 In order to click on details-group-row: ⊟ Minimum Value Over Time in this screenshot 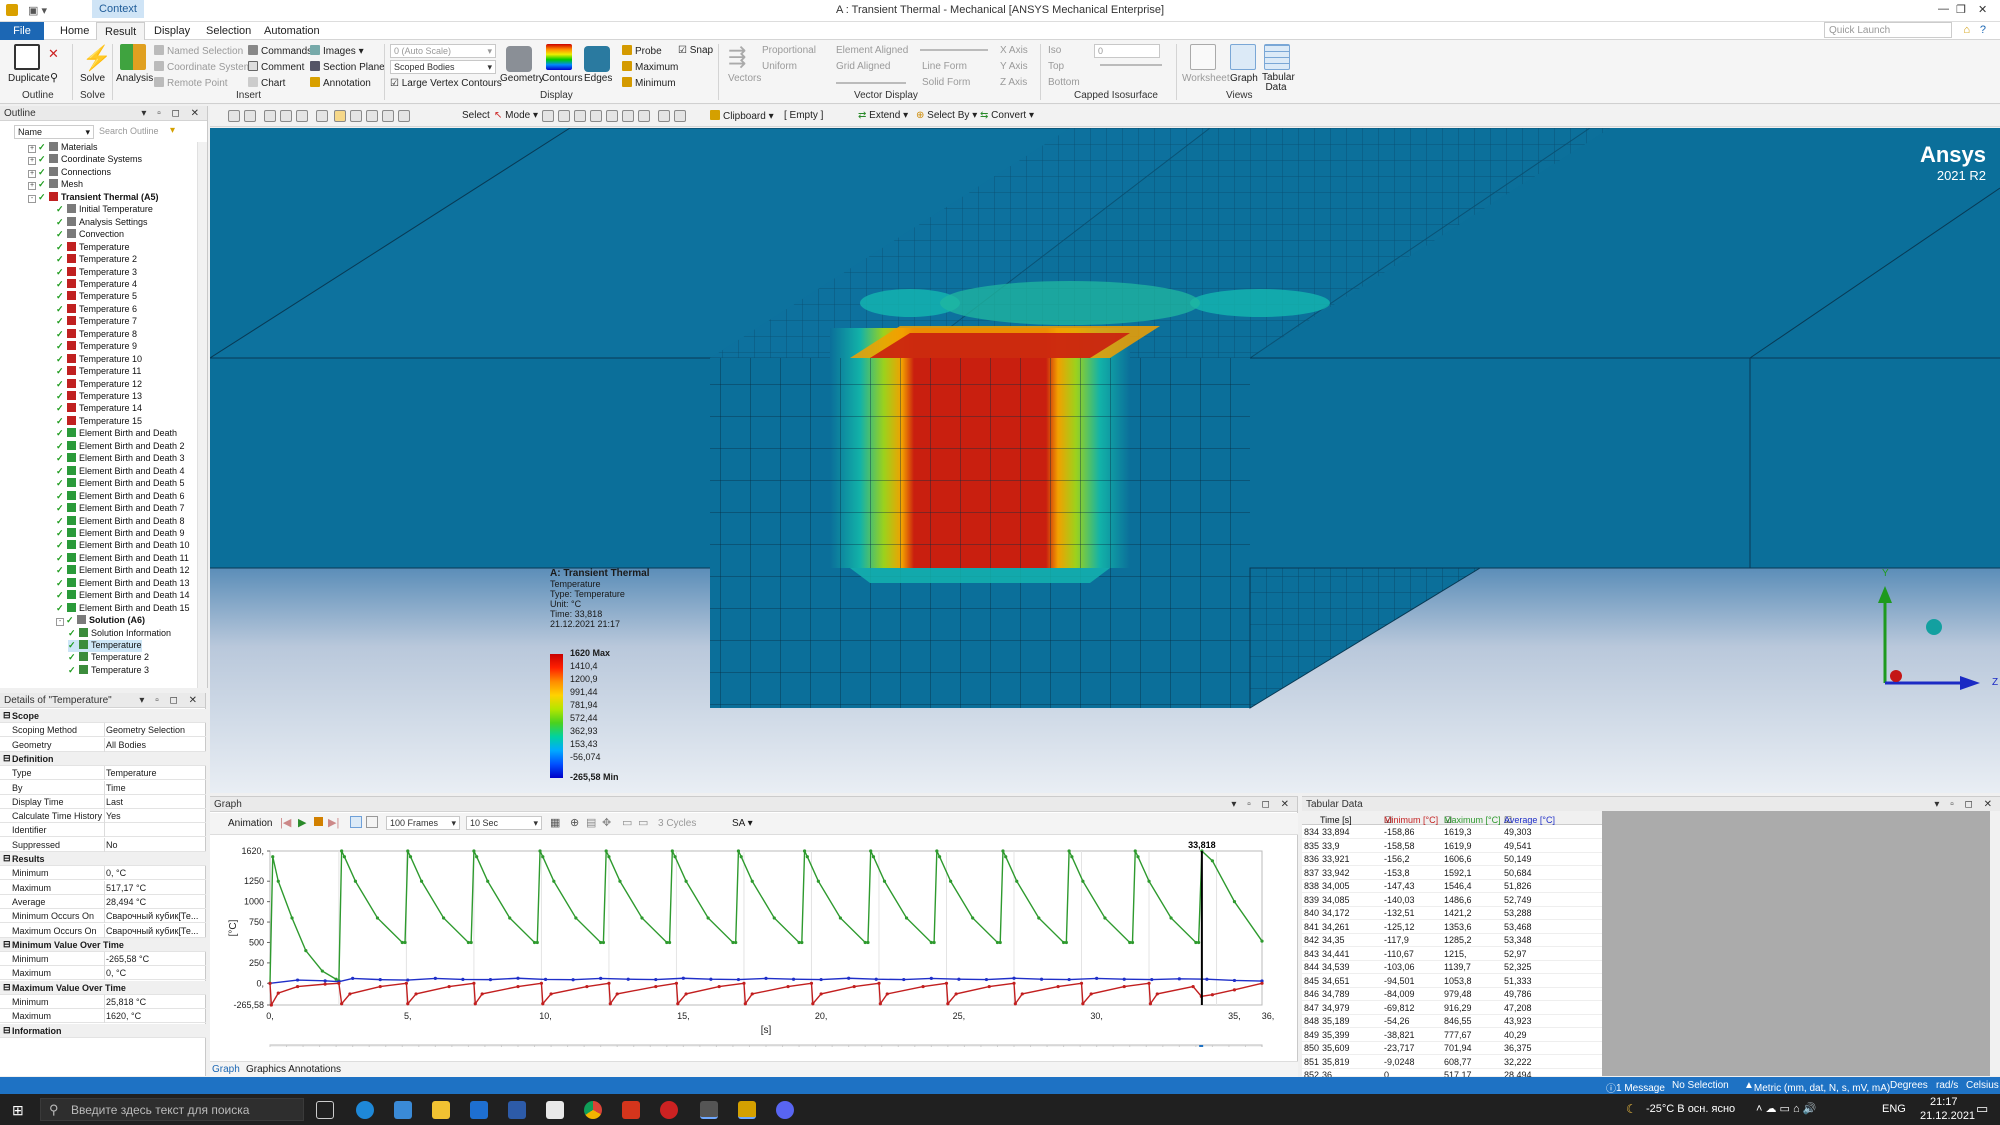, I will do `click(103, 944)`.